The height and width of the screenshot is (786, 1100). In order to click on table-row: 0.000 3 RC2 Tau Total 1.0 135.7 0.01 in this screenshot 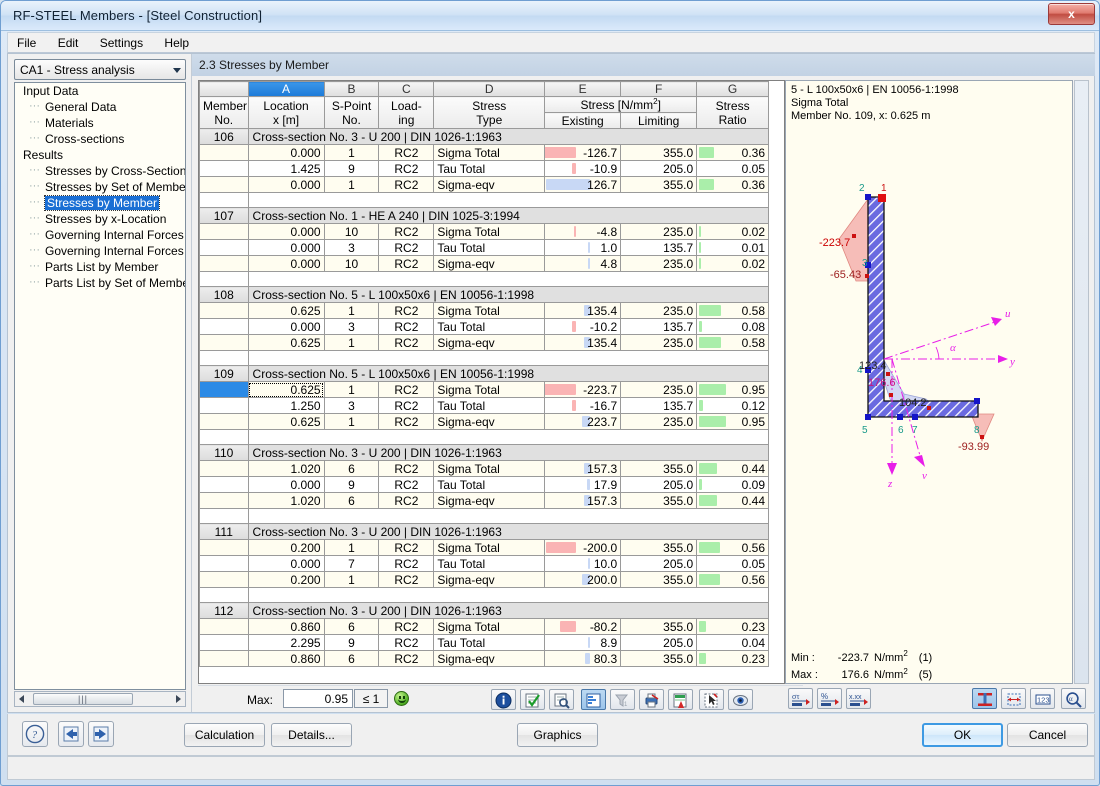, I will do `click(484, 247)`.